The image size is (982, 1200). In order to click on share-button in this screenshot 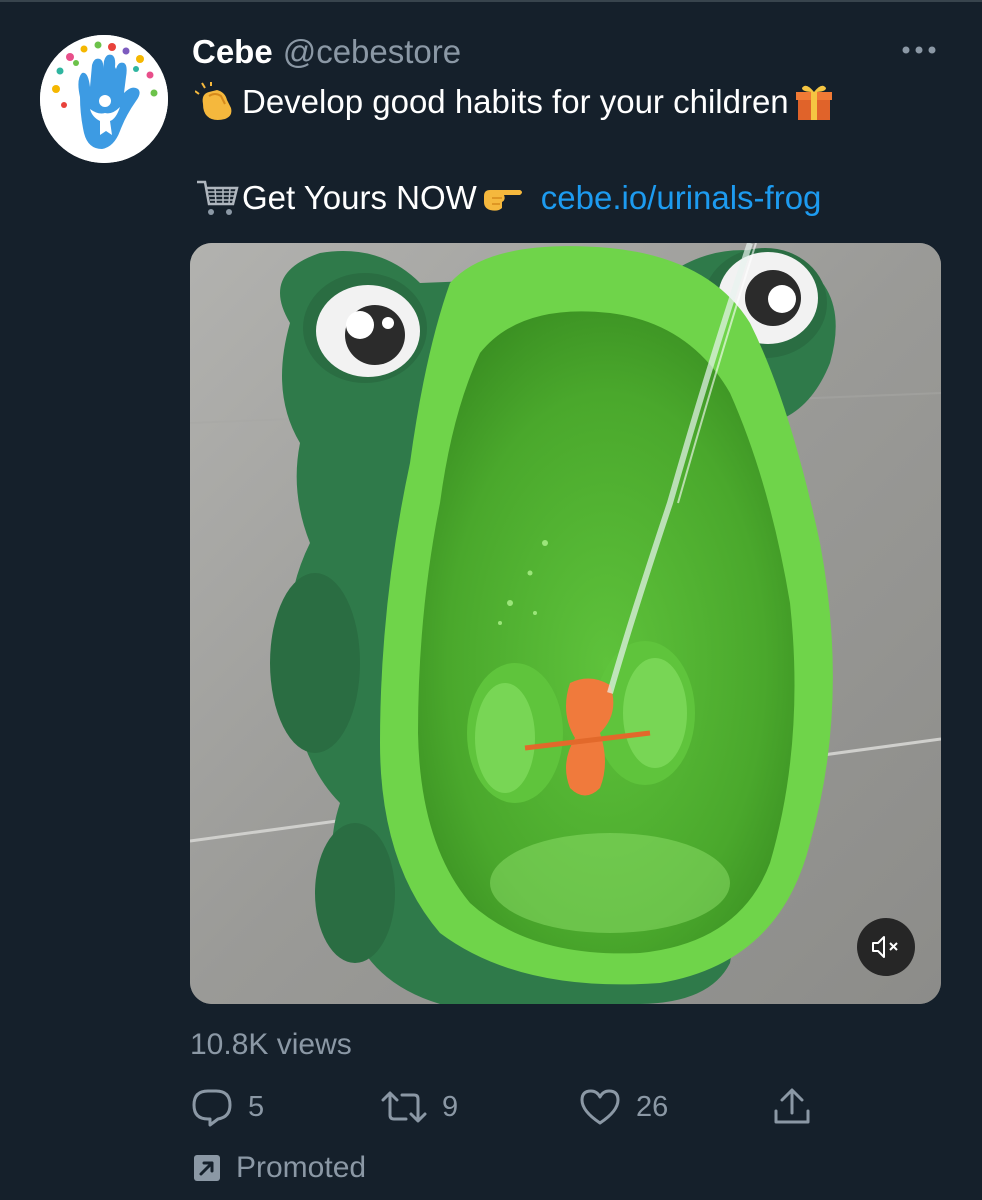, I will do `click(792, 1107)`.